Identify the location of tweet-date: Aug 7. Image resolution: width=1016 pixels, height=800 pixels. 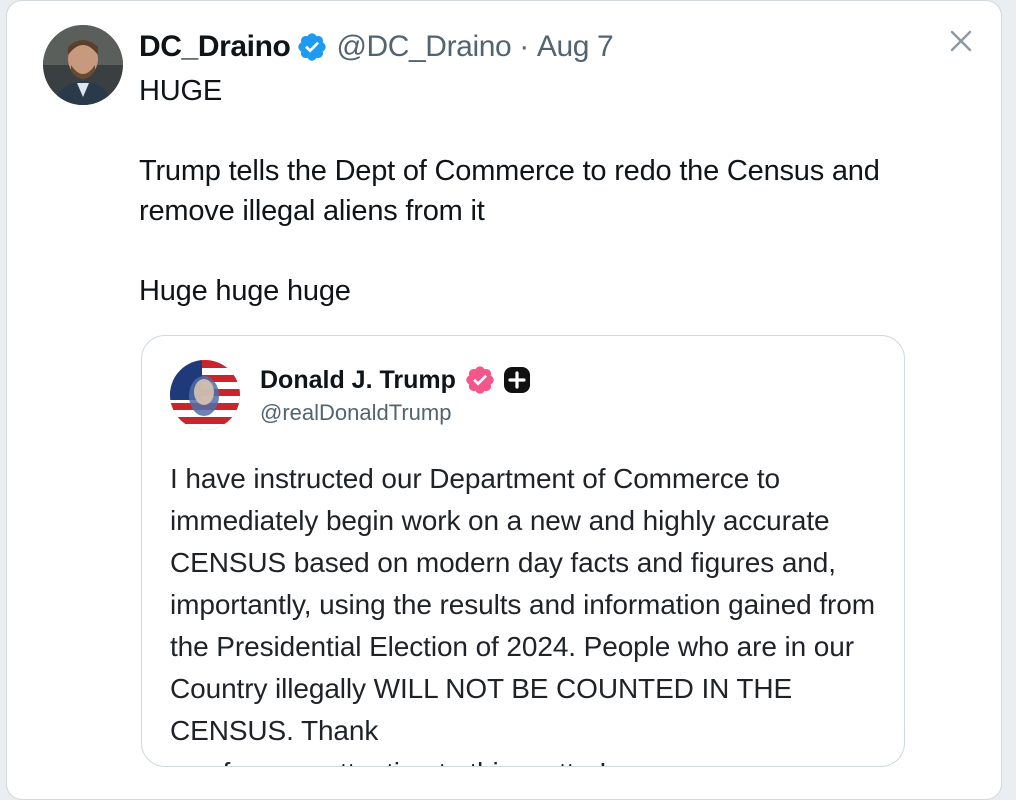
(575, 47).